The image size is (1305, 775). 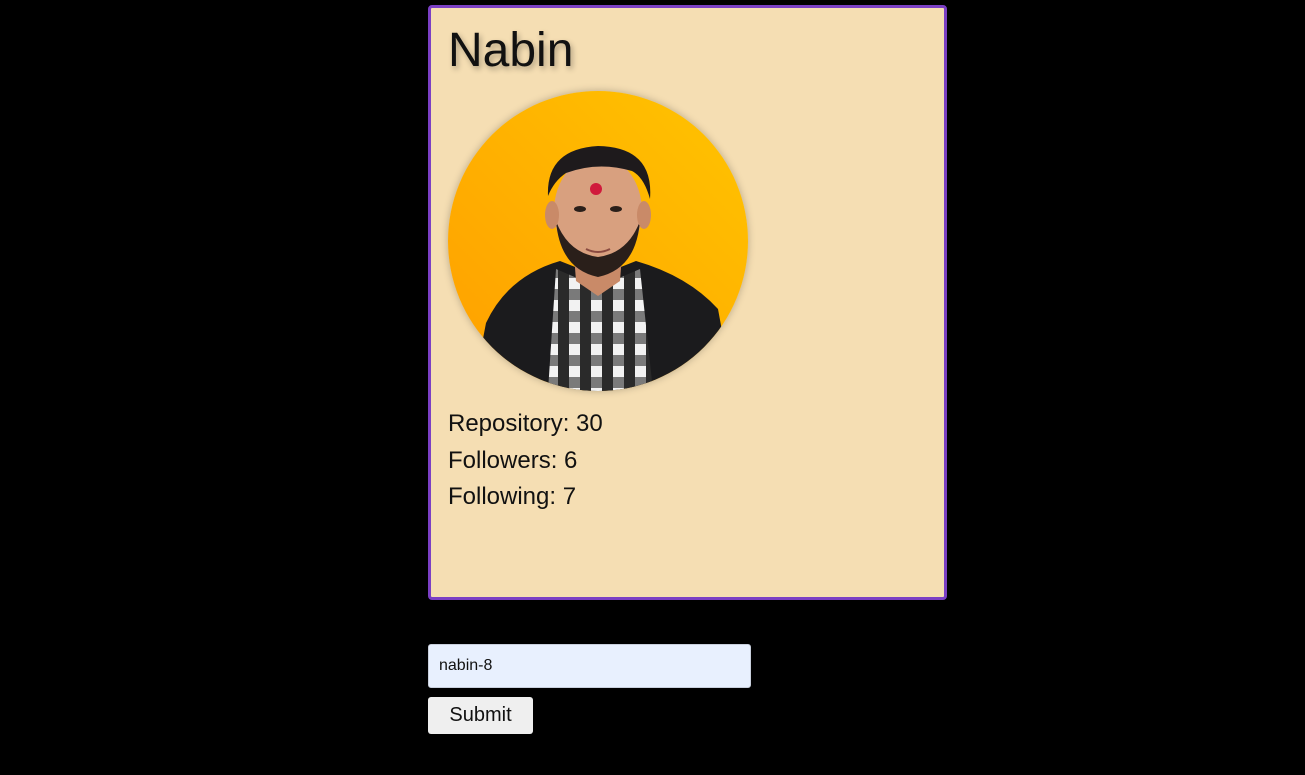 What do you see at coordinates (525, 423) in the screenshot?
I see `repository-count: Repository: 30` at bounding box center [525, 423].